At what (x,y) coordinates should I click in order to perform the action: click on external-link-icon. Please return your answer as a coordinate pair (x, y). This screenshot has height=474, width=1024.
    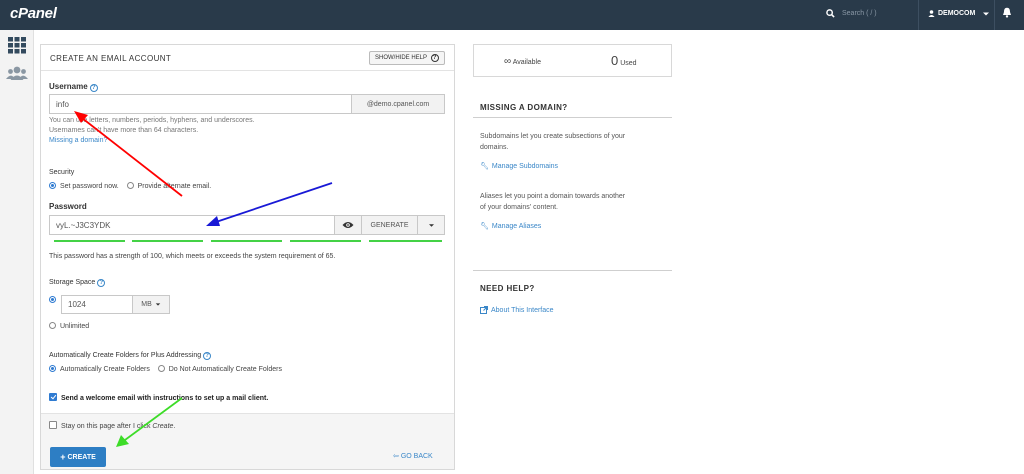
    Looking at the image, I should click on (484, 310).